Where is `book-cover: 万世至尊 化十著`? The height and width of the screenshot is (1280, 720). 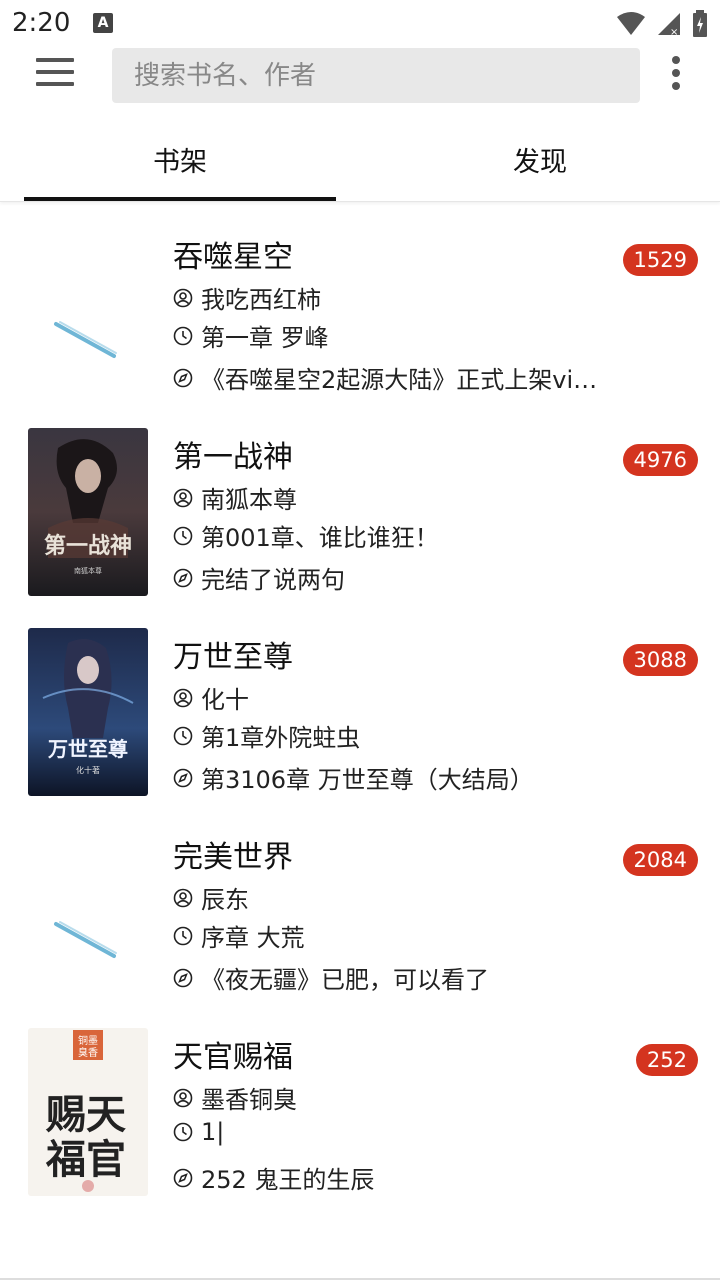 book-cover: 万世至尊 化十著 is located at coordinates (88, 712).